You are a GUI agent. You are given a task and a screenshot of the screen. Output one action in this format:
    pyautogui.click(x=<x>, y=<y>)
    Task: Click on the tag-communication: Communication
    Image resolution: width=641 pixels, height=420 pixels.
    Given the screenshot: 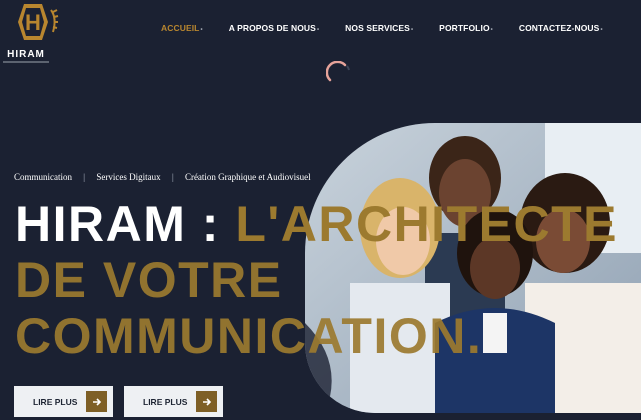 What is the action you would take?
    pyautogui.click(x=43, y=177)
    